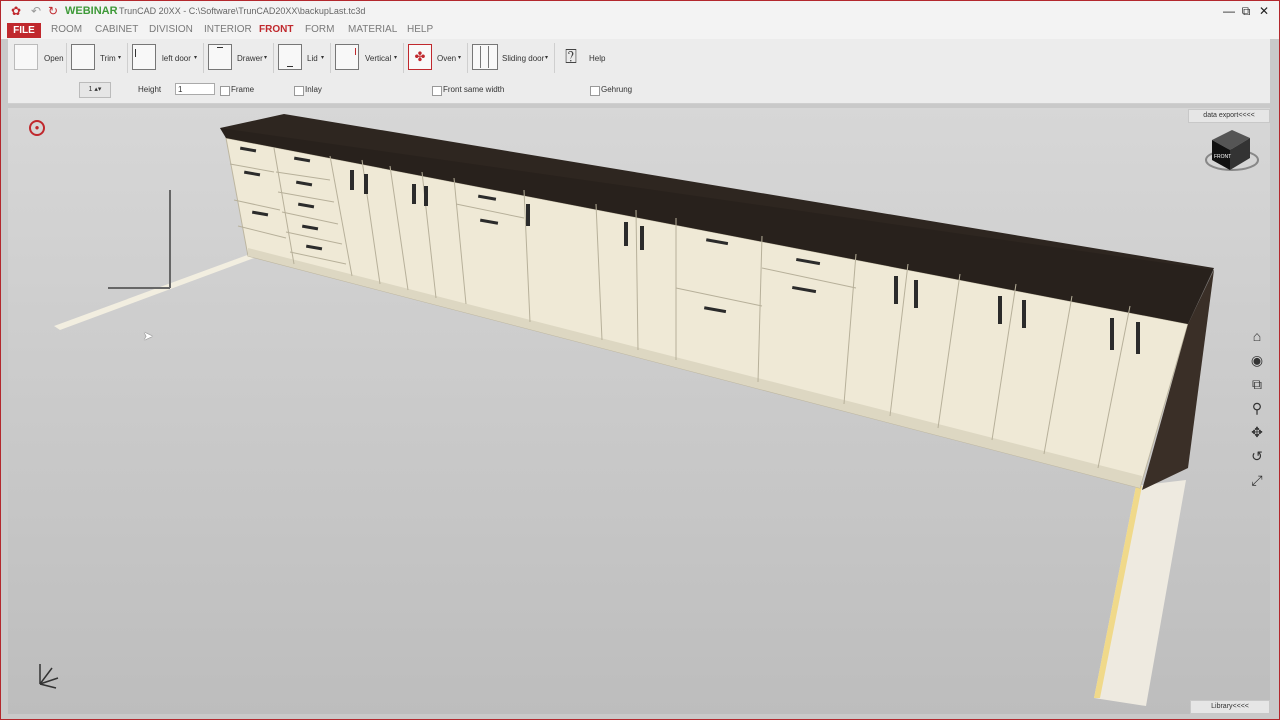 This screenshot has width=1280, height=720. What do you see at coordinates (1230, 707) in the screenshot?
I see `library-tab: Library<<<<` at bounding box center [1230, 707].